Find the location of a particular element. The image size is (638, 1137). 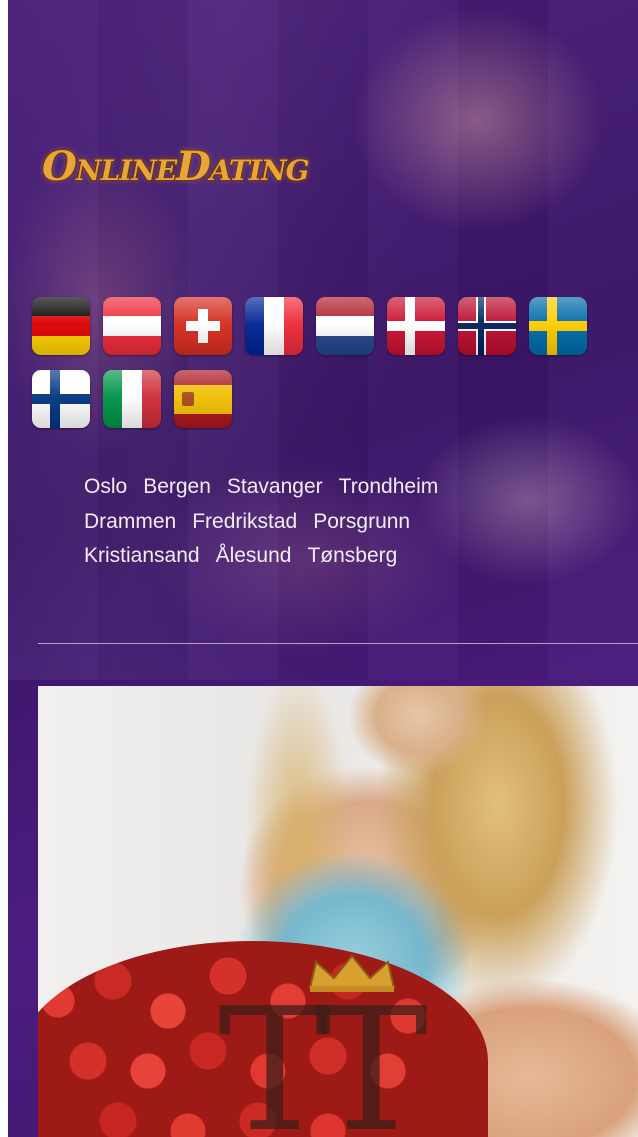

flag-netherlands-icon is located at coordinates (345, 326).